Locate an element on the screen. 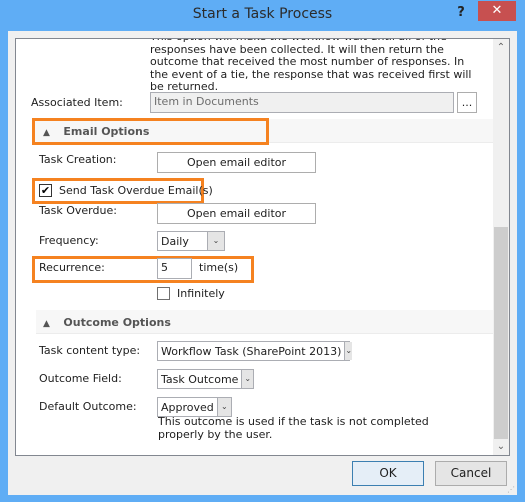 The height and width of the screenshot is (502, 525). task-creation-email-button: Open email editor is located at coordinates (236, 162).